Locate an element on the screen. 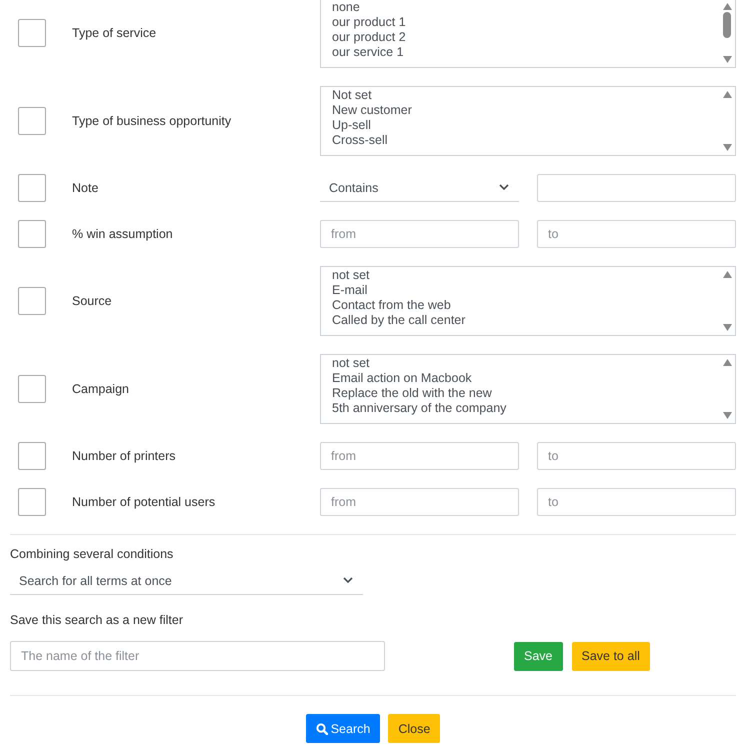  list-option: Cross-sell is located at coordinates (520, 140).